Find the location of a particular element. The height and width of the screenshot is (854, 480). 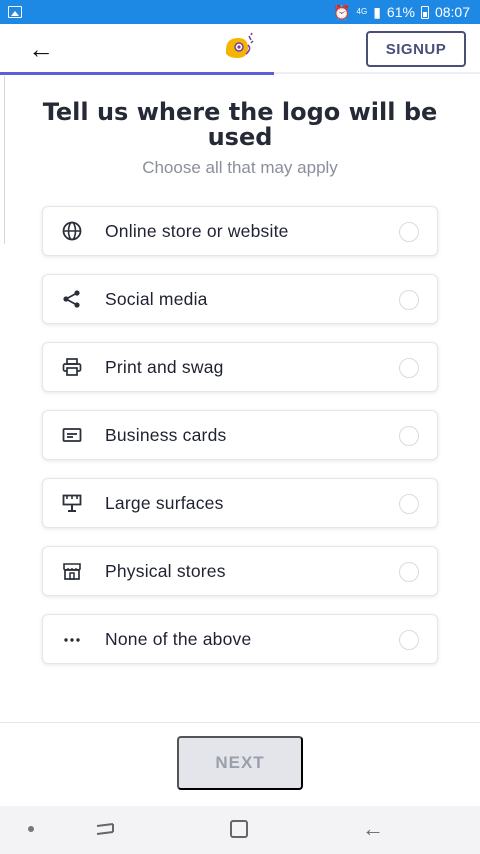

share-icon is located at coordinates (72, 299).